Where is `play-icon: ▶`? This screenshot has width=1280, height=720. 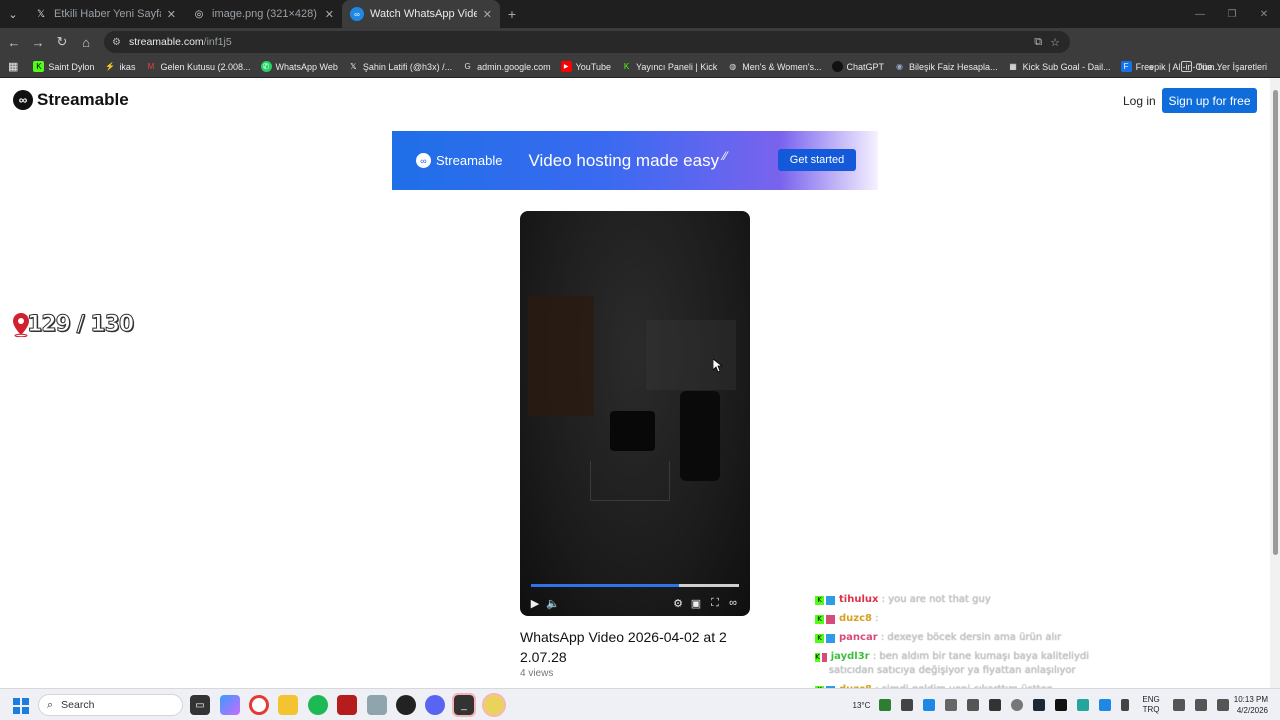
play-icon: ▶ is located at coordinates (535, 603).